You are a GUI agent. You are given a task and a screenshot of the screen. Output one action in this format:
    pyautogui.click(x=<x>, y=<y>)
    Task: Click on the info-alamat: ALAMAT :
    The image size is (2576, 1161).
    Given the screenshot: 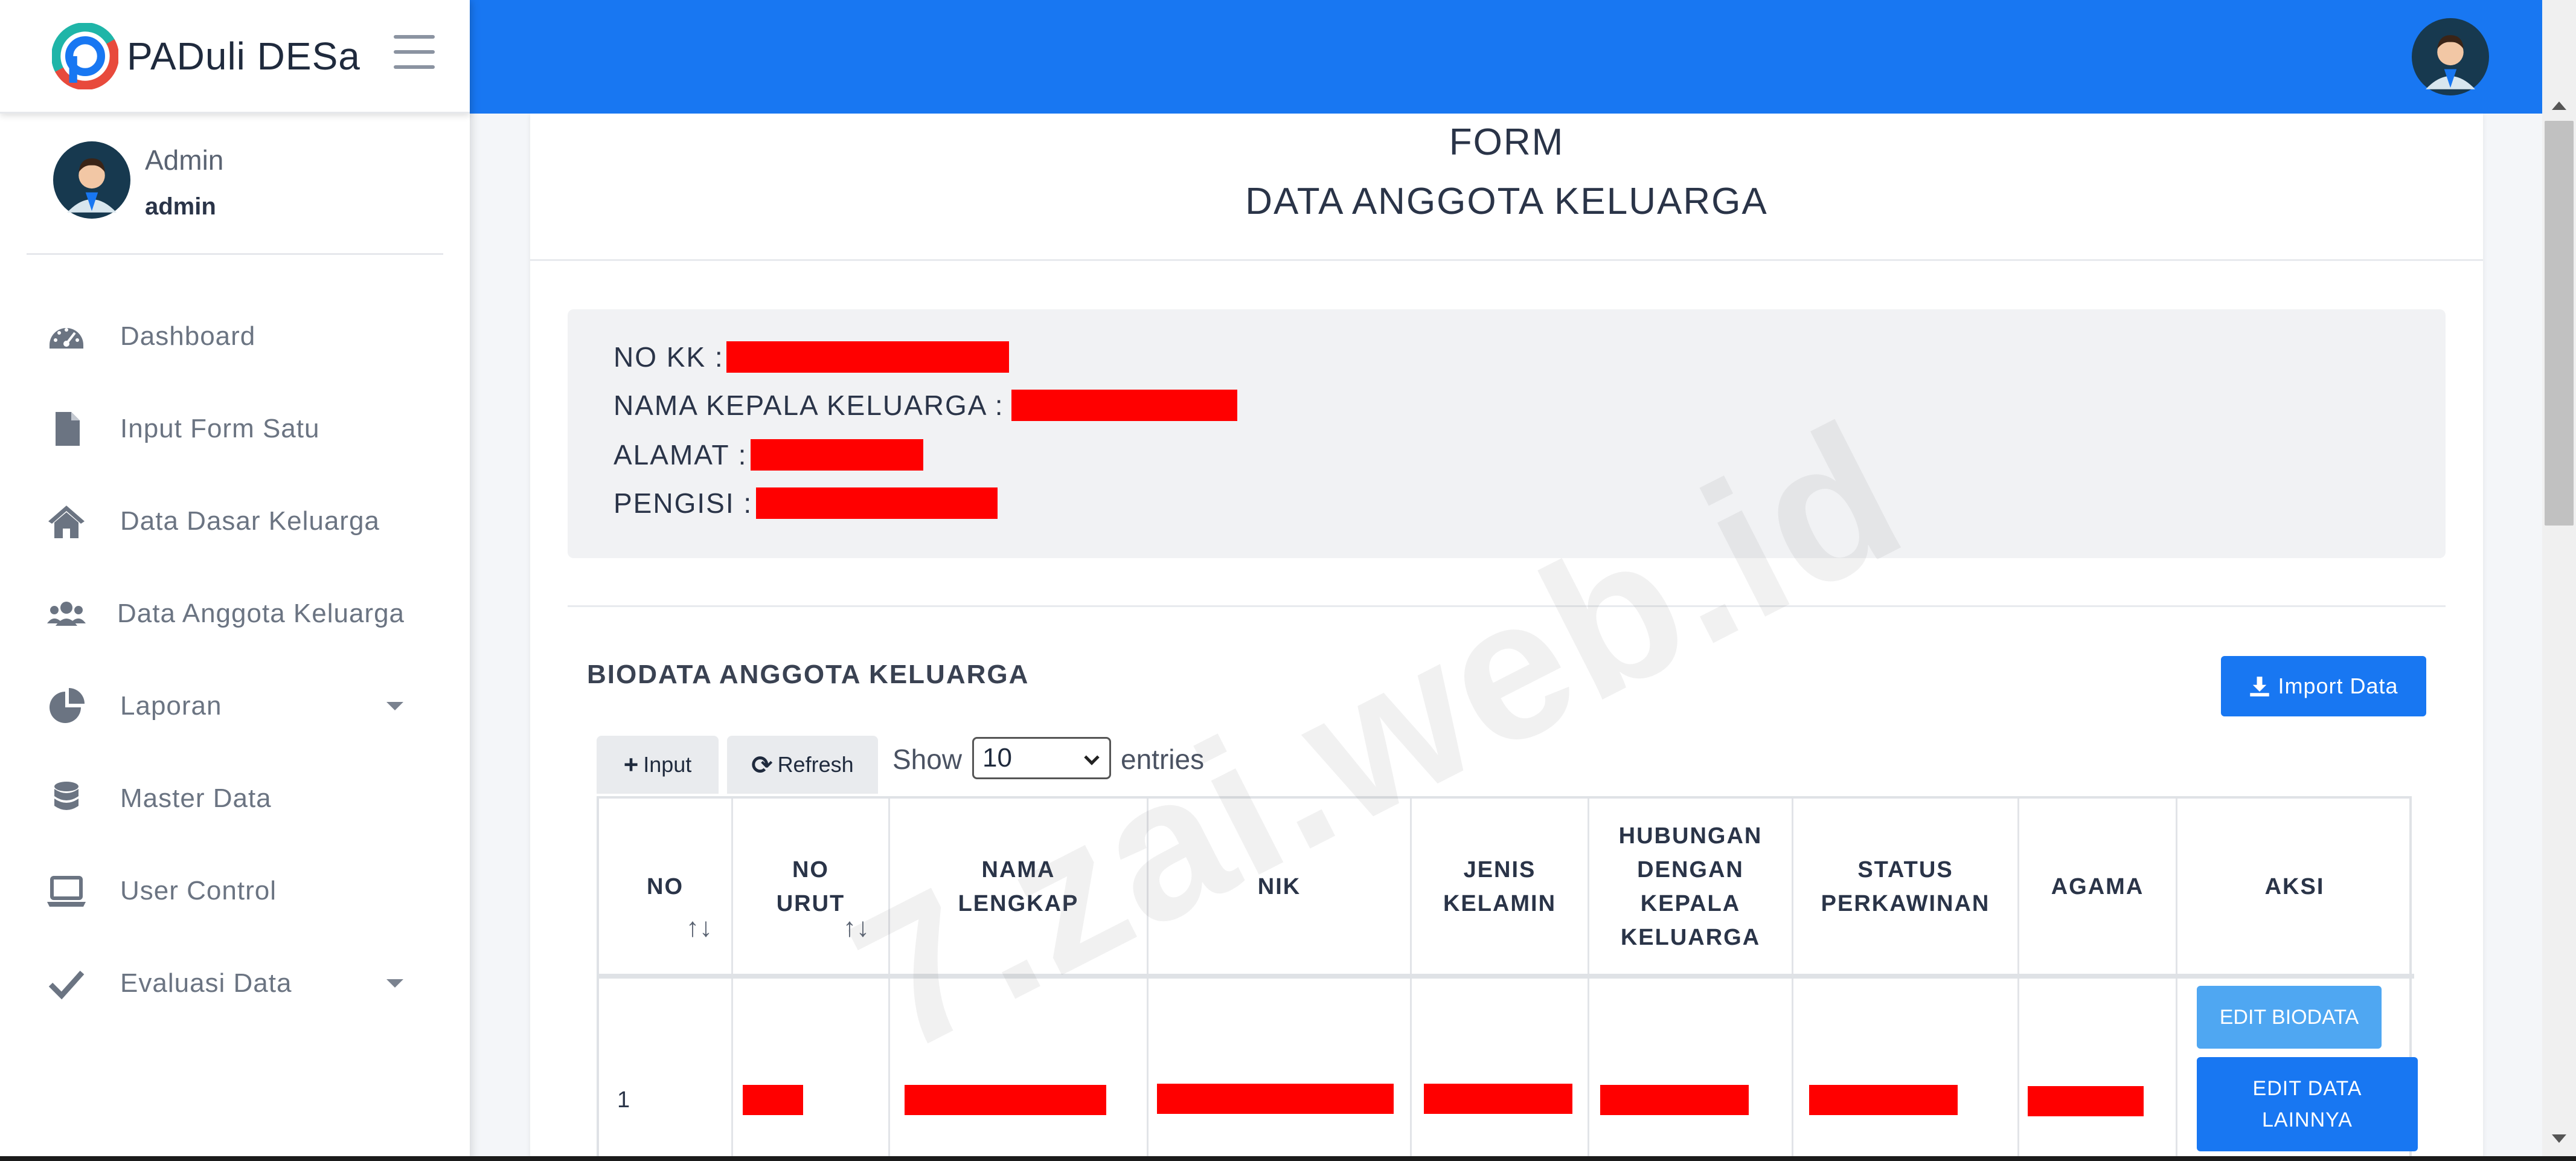 What is the action you would take?
    pyautogui.click(x=769, y=455)
    